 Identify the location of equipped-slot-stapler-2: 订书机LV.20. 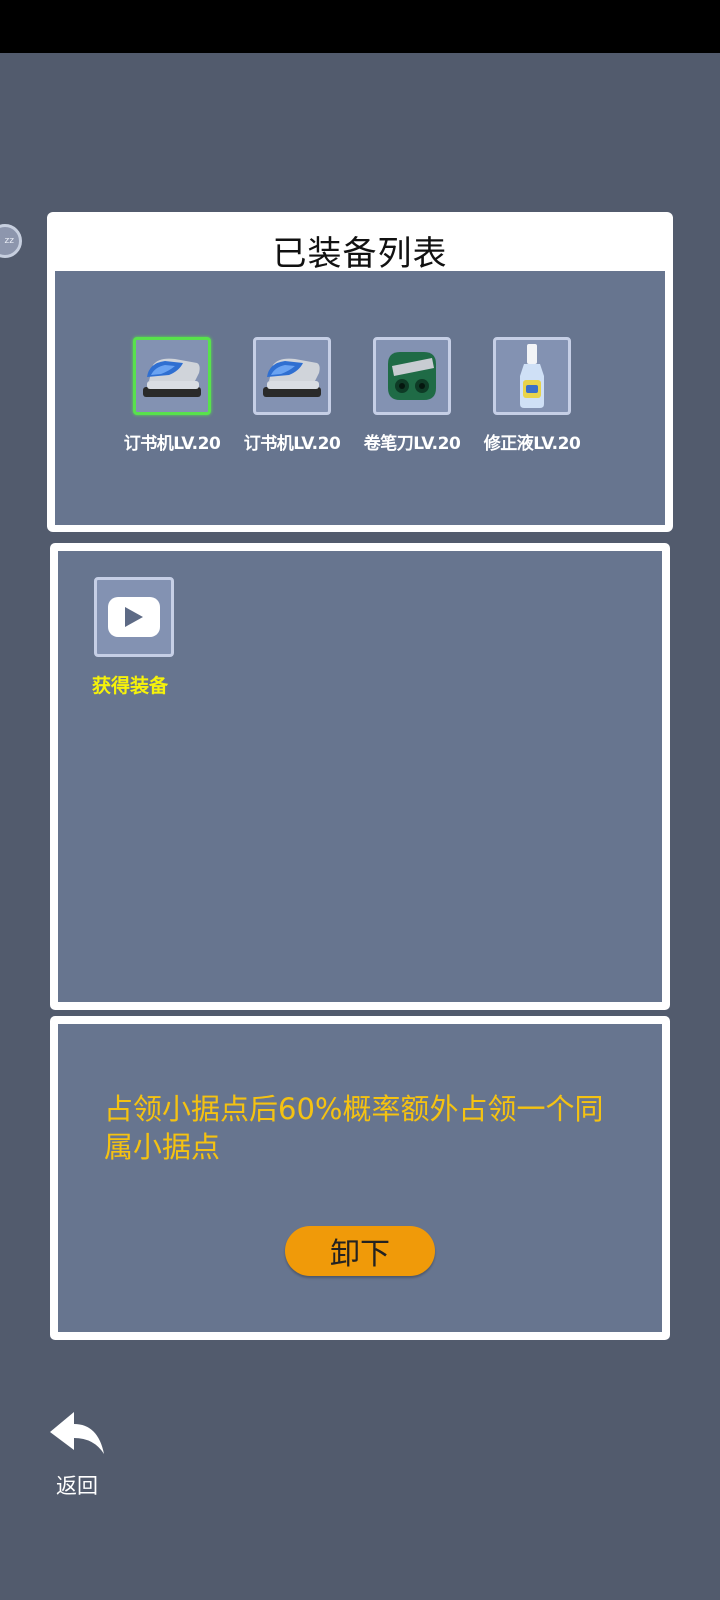
(292, 395).